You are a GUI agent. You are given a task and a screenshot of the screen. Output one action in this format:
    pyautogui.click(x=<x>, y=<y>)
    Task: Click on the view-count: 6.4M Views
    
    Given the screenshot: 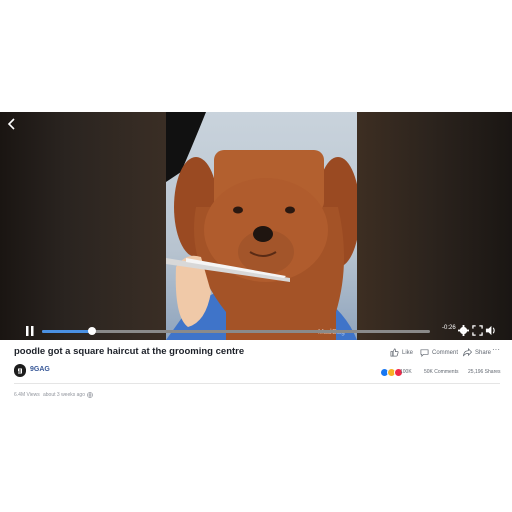 What is the action you would take?
    pyautogui.click(x=27, y=395)
    